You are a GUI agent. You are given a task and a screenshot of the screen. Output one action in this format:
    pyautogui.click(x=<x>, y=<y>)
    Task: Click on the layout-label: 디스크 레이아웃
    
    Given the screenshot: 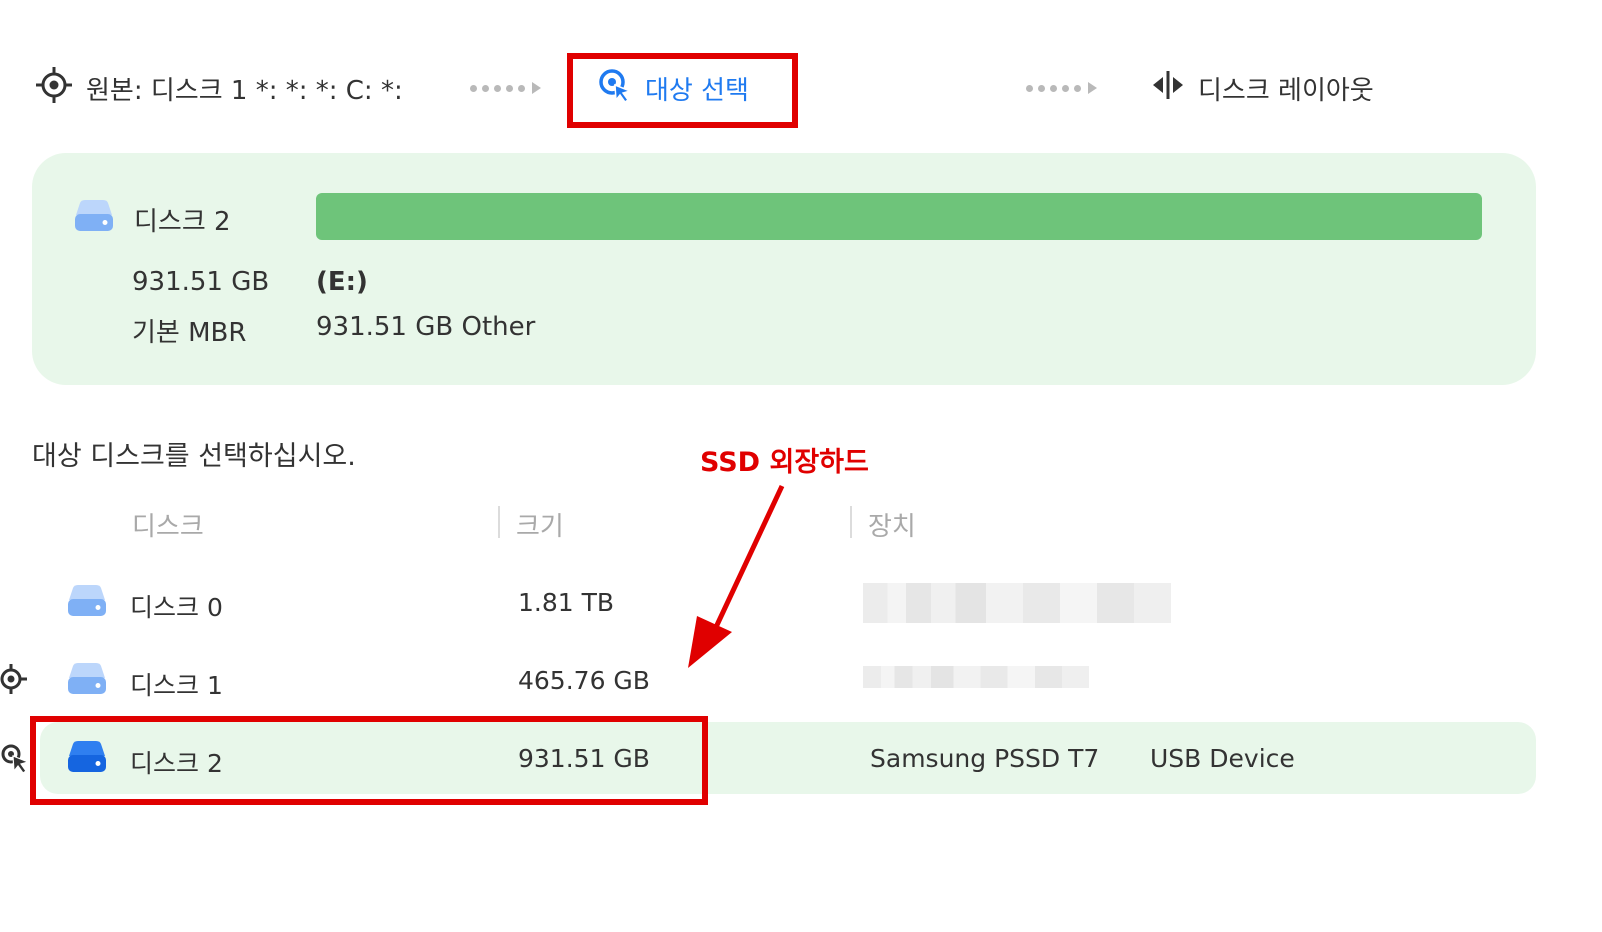 What is the action you would take?
    pyautogui.click(x=1286, y=90)
    